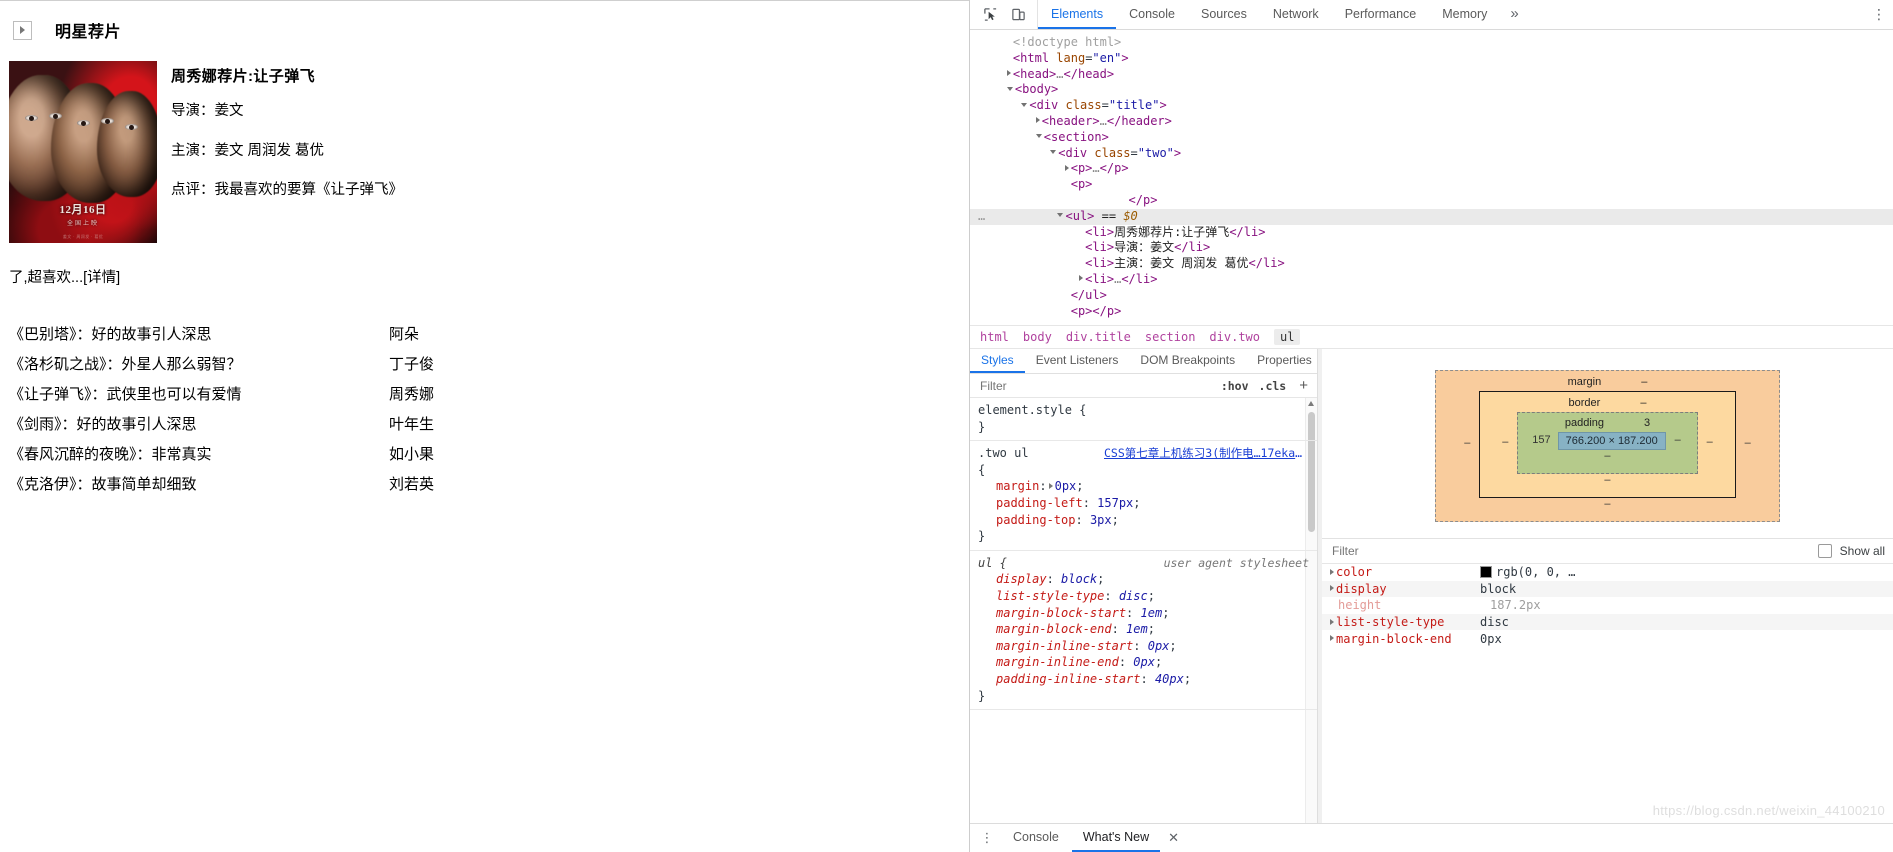 The width and height of the screenshot is (1893, 852). Describe the element at coordinates (484, 488) in the screenshot. I see `list-item: 《克洛伊》：故事简单却细致 刘若英` at that location.